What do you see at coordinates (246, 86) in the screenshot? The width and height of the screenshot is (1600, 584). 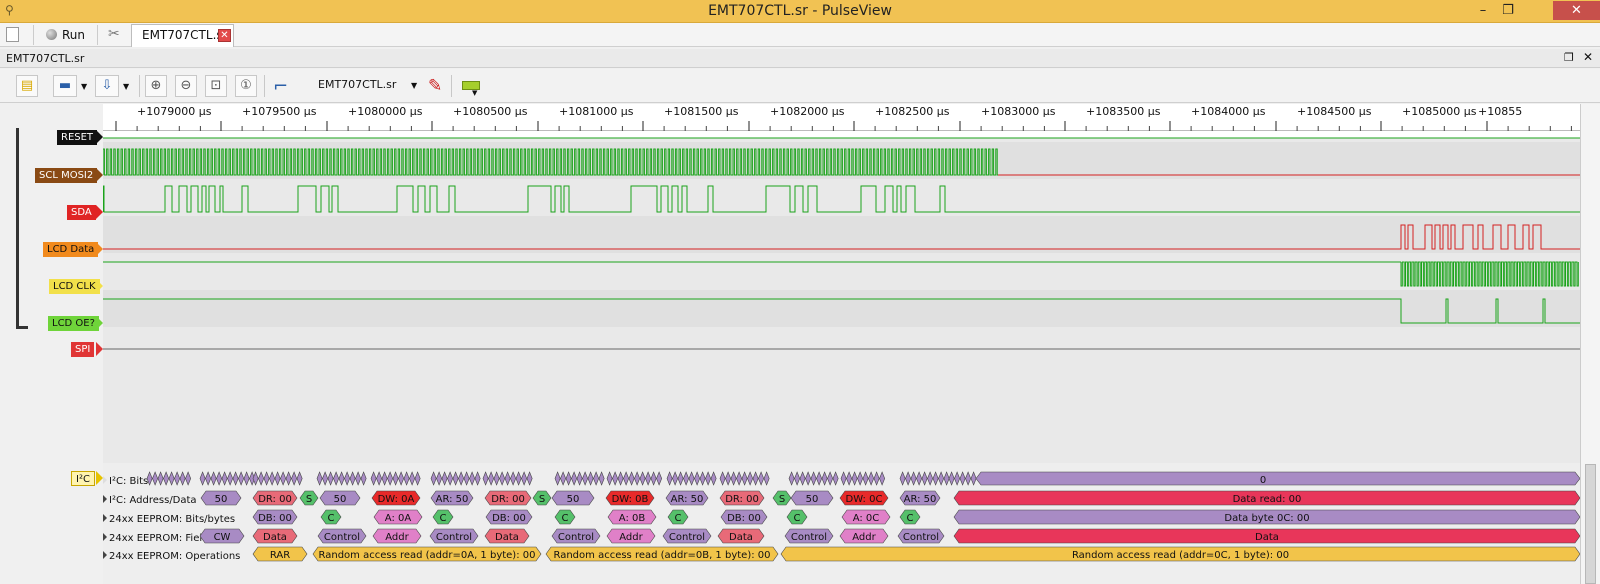 I see `zoom-one-to-one-icon: ①` at bounding box center [246, 86].